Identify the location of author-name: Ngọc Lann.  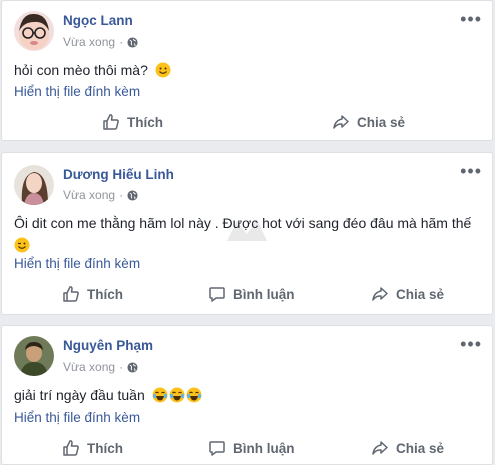
(98, 20).